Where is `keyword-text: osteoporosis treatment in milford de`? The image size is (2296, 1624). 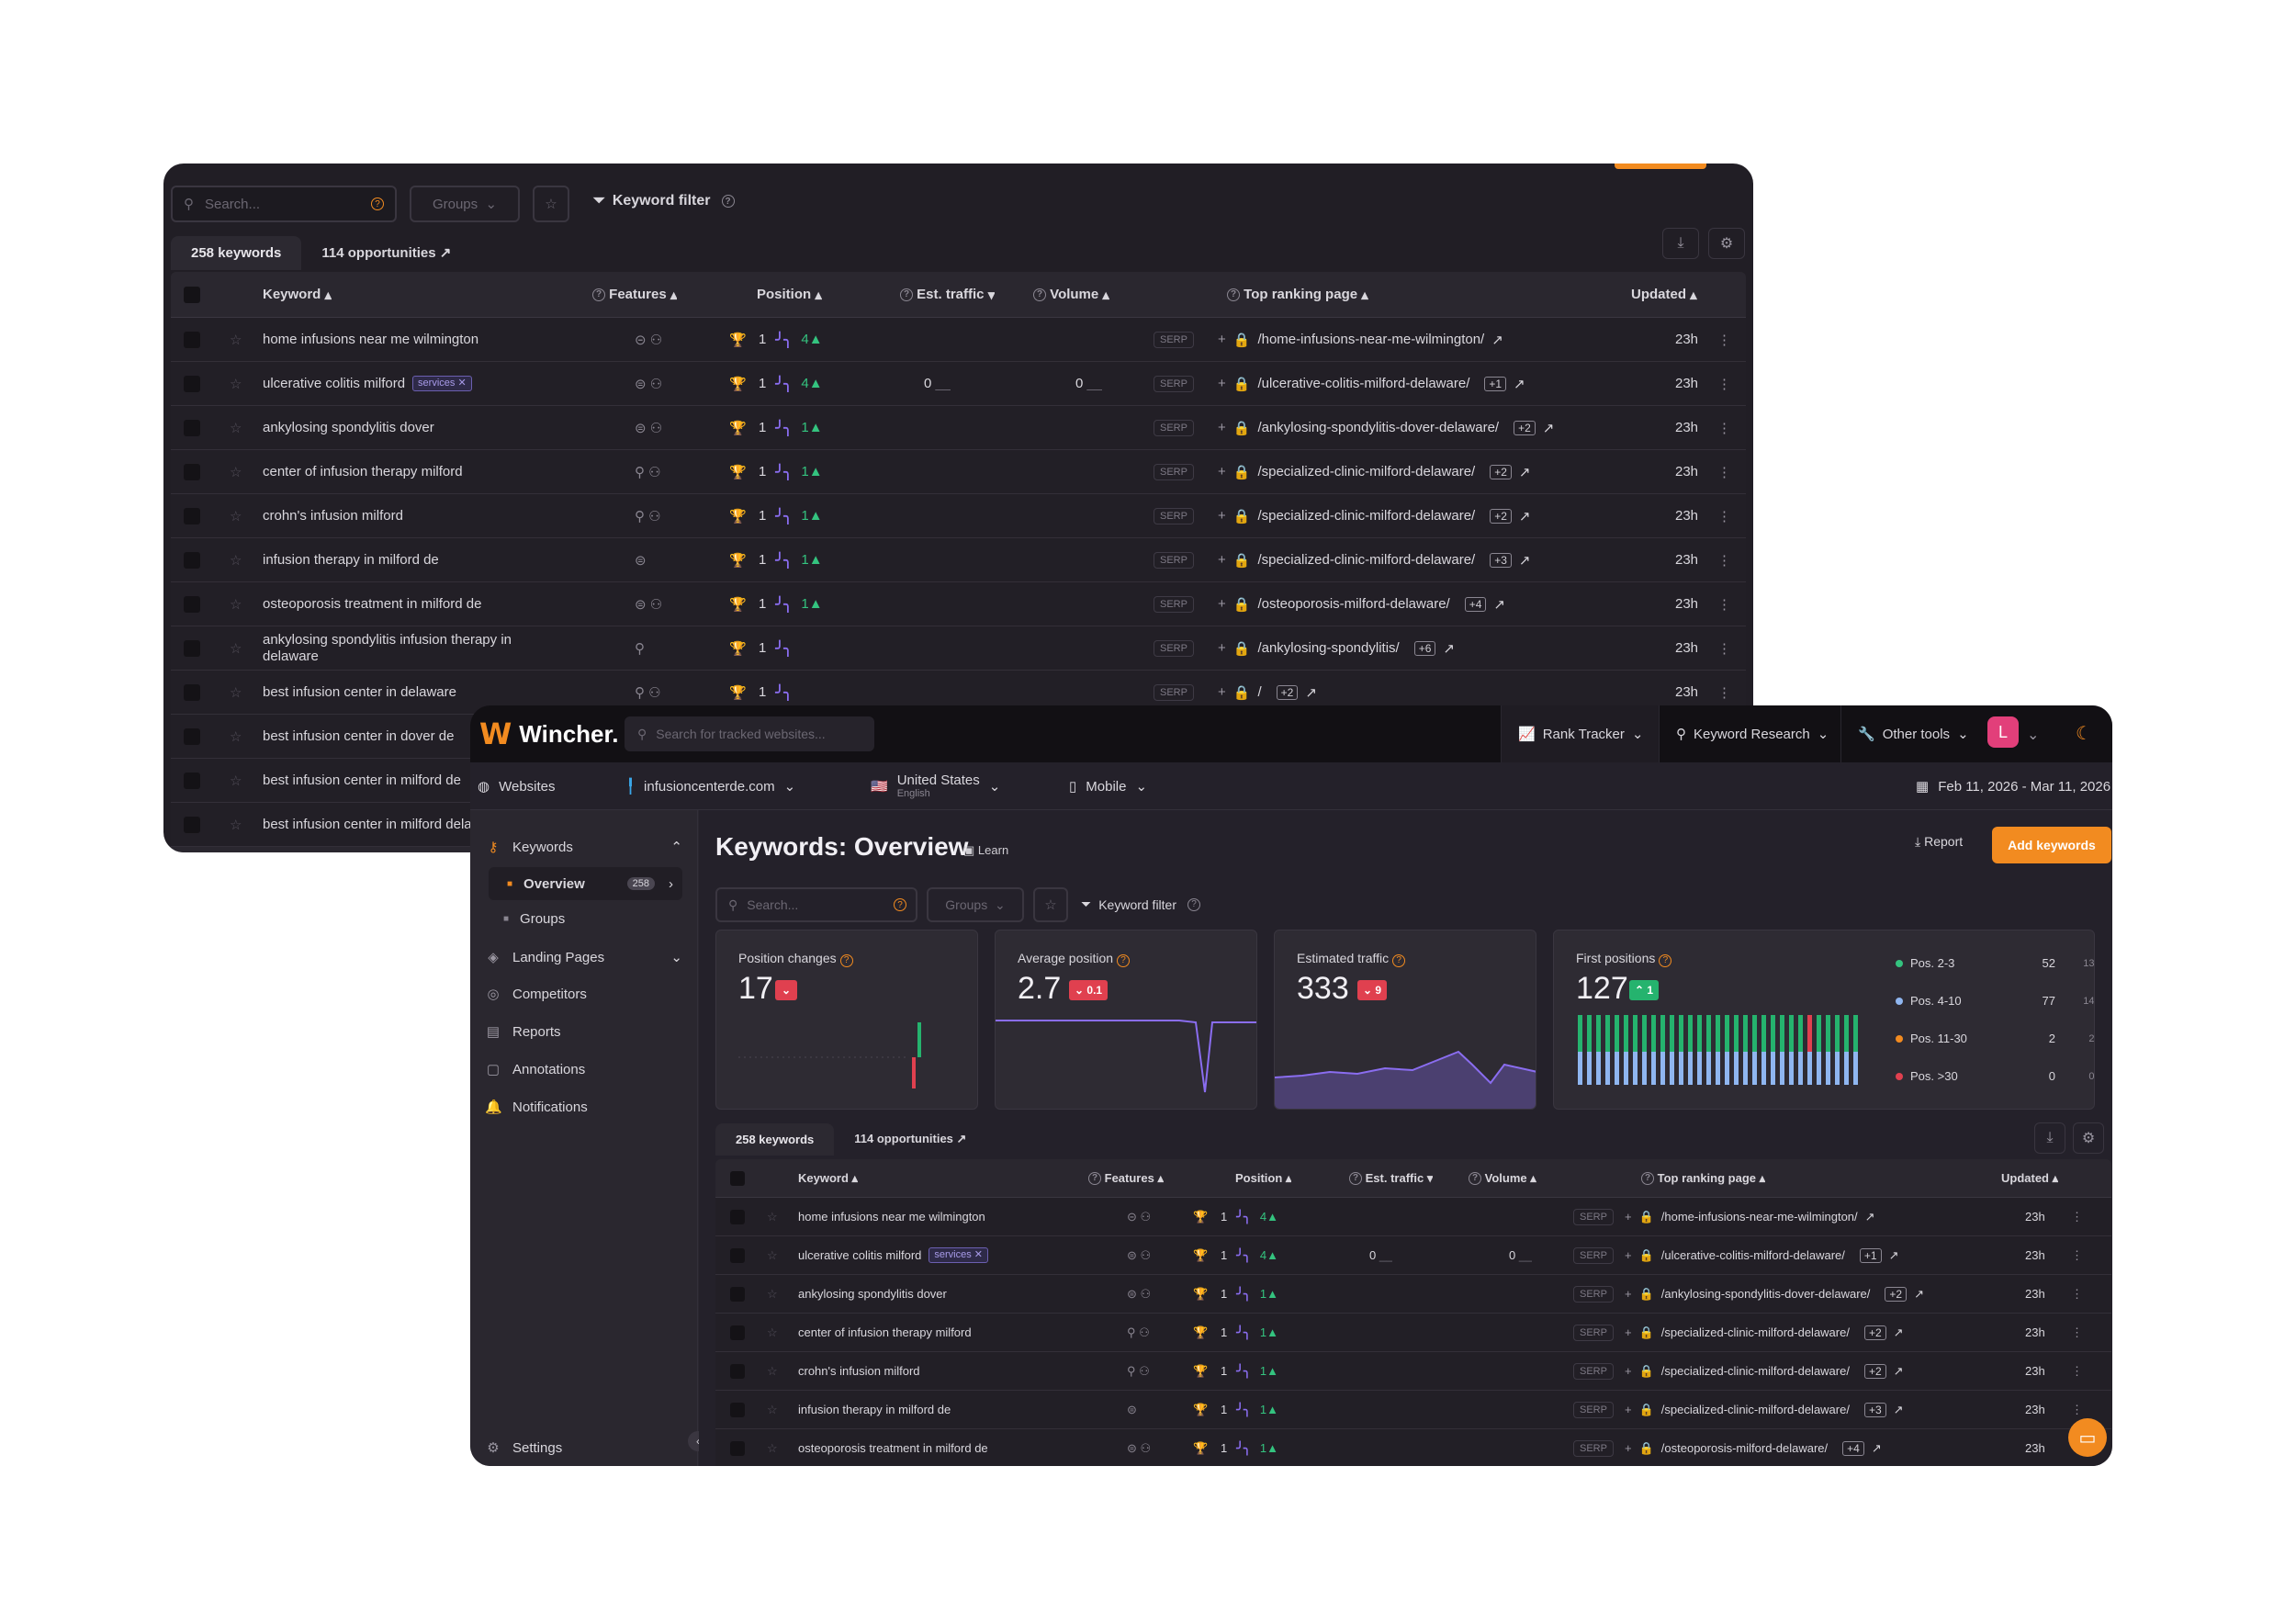 keyword-text: osteoporosis treatment in milford de is located at coordinates (893, 1448).